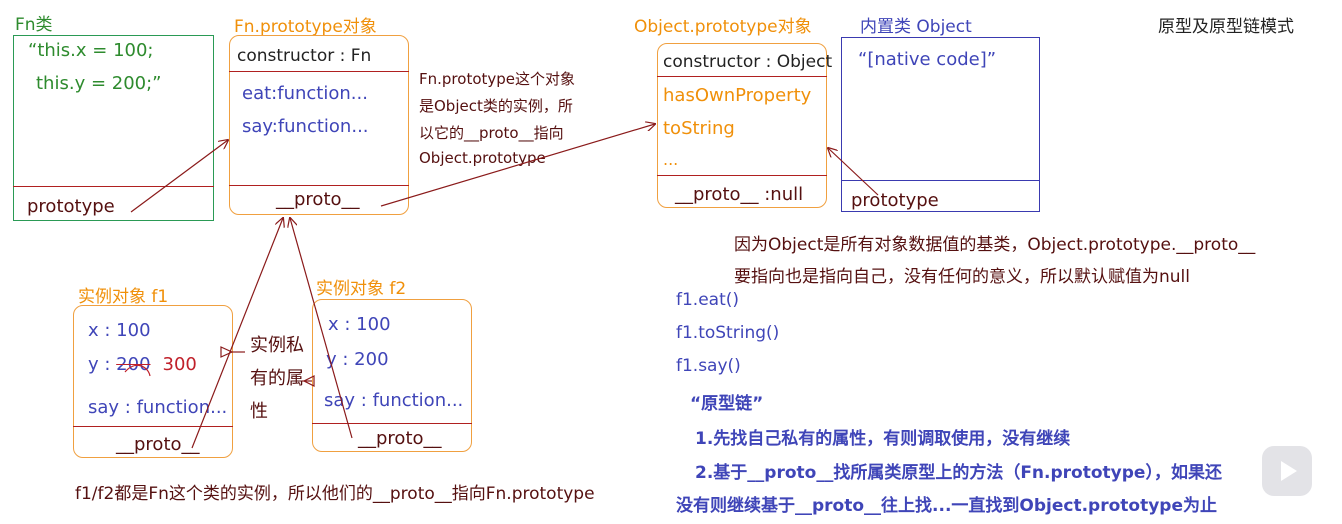 The image size is (1342, 524). What do you see at coordinates (853, 172) in the screenshot?
I see `arrow-object-class-prototype` at bounding box center [853, 172].